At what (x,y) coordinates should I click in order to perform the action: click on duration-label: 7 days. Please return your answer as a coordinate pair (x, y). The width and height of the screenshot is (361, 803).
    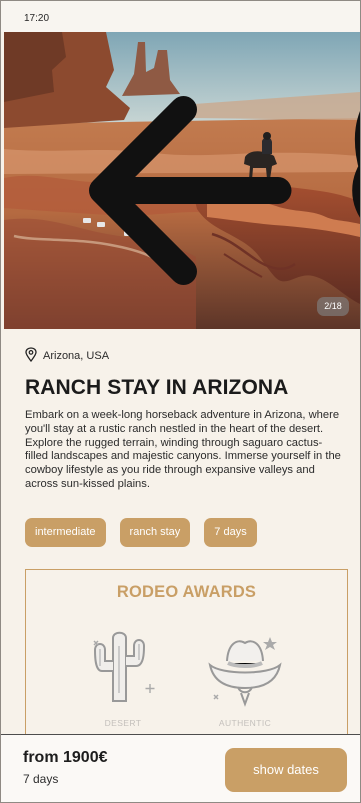
    Looking at the image, I should click on (41, 779).